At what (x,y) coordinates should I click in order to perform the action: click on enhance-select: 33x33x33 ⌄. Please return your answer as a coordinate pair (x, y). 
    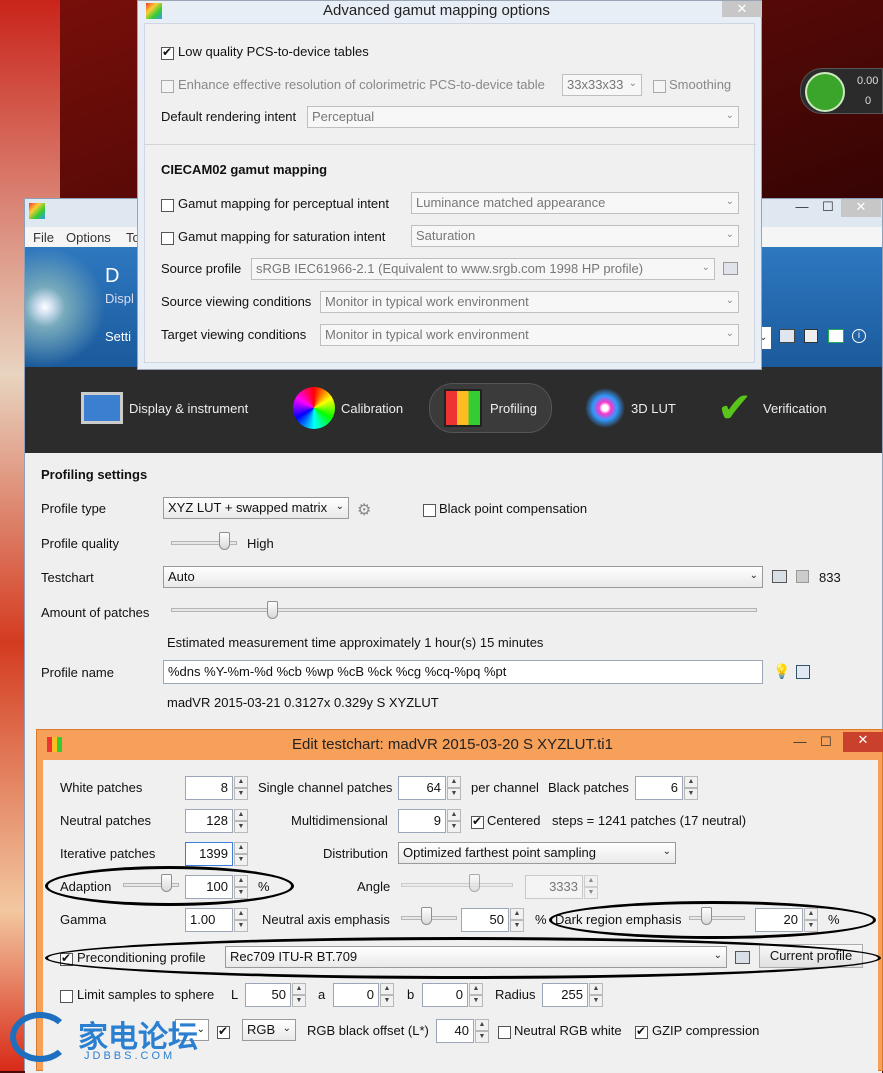
    Looking at the image, I should click on (602, 85).